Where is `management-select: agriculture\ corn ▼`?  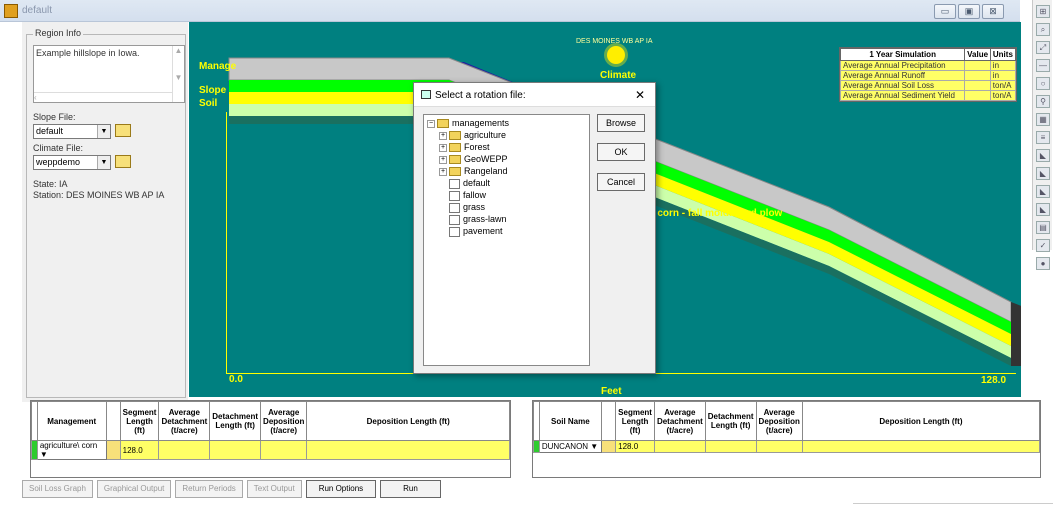
management-select: agriculture\ corn ▼ is located at coordinates (71, 450).